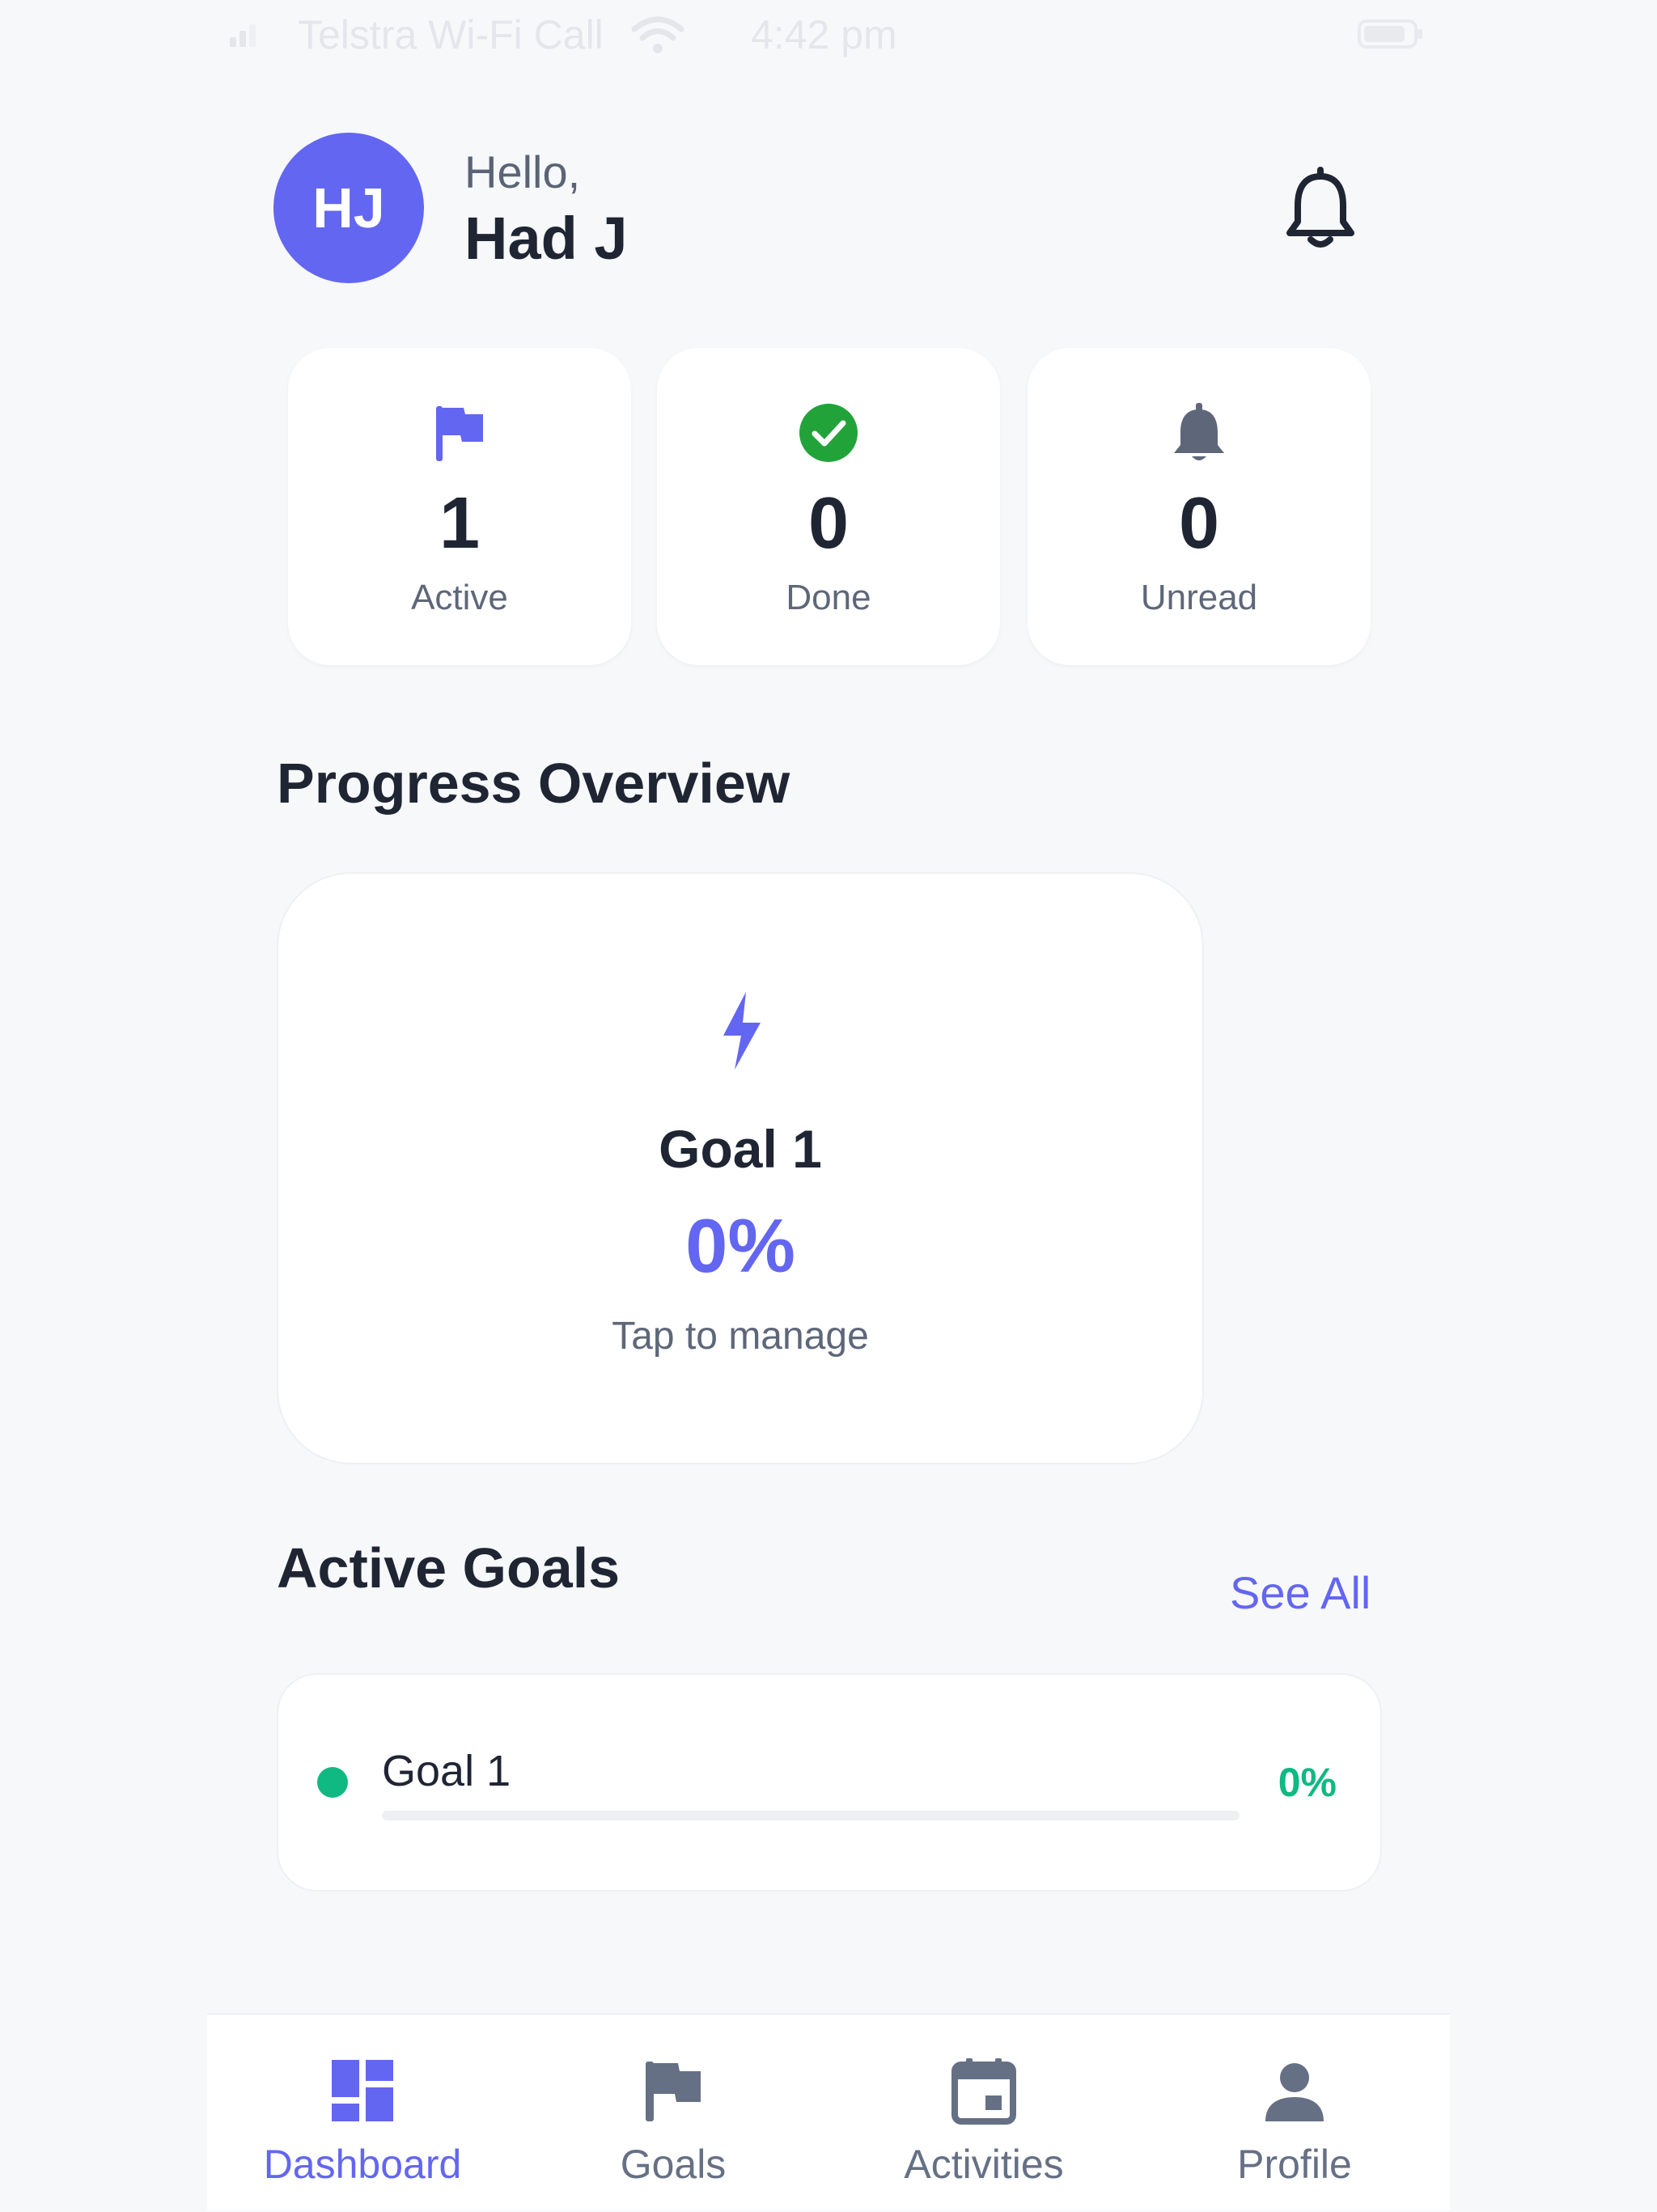 This screenshot has height=2212, width=1657. What do you see at coordinates (829, 1782) in the screenshot?
I see `goal-list-item: Goal 1 0%` at bounding box center [829, 1782].